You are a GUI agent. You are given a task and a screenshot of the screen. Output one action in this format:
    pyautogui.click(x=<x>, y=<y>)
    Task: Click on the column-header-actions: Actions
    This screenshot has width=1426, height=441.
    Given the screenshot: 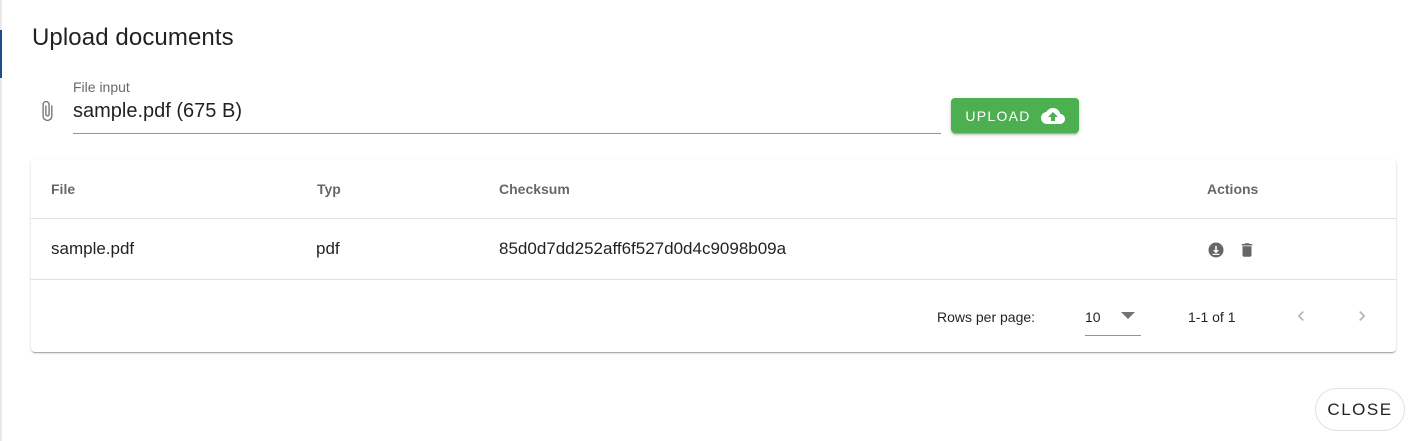 What is the action you would take?
    pyautogui.click(x=1233, y=189)
    